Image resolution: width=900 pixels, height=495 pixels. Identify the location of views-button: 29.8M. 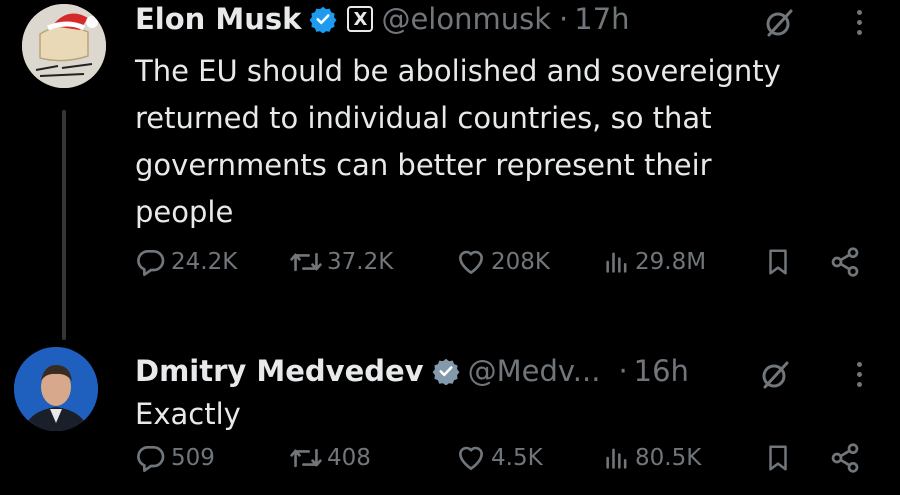
(654, 262).